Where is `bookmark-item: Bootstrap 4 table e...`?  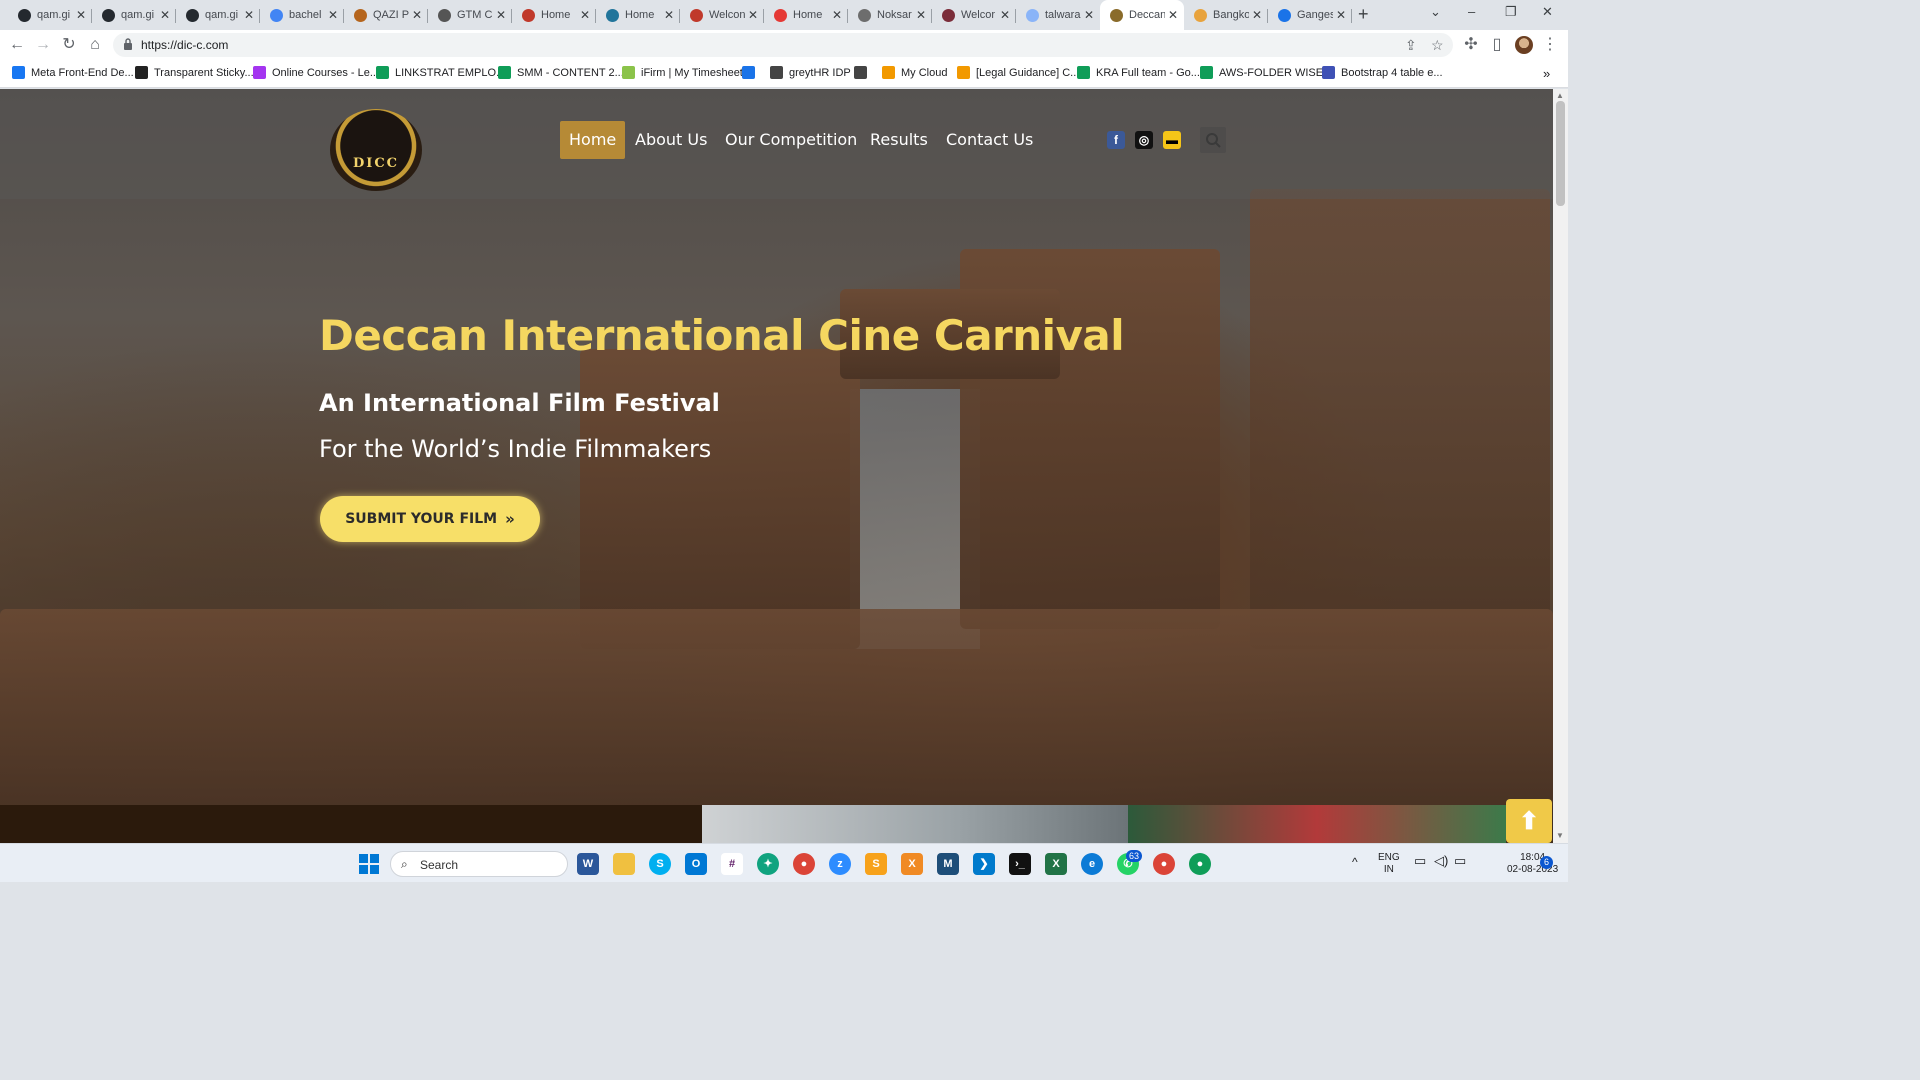
bookmark-item: Bootstrap 4 table e... is located at coordinates (1382, 72).